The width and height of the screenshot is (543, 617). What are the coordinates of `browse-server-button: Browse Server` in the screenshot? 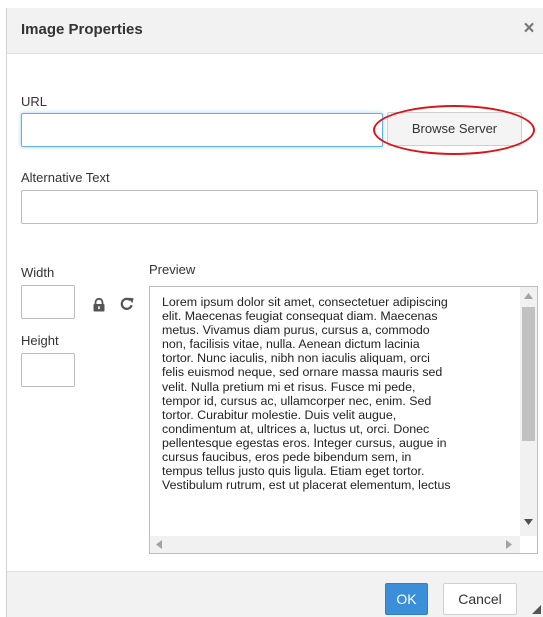 It's located at (454, 129).